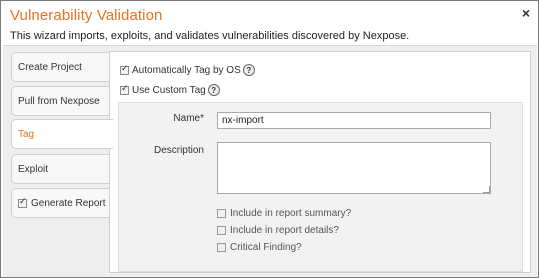 The height and width of the screenshot is (278, 539). Describe the element at coordinates (221, 247) in the screenshot. I see `critical-finding-checkbox` at that location.